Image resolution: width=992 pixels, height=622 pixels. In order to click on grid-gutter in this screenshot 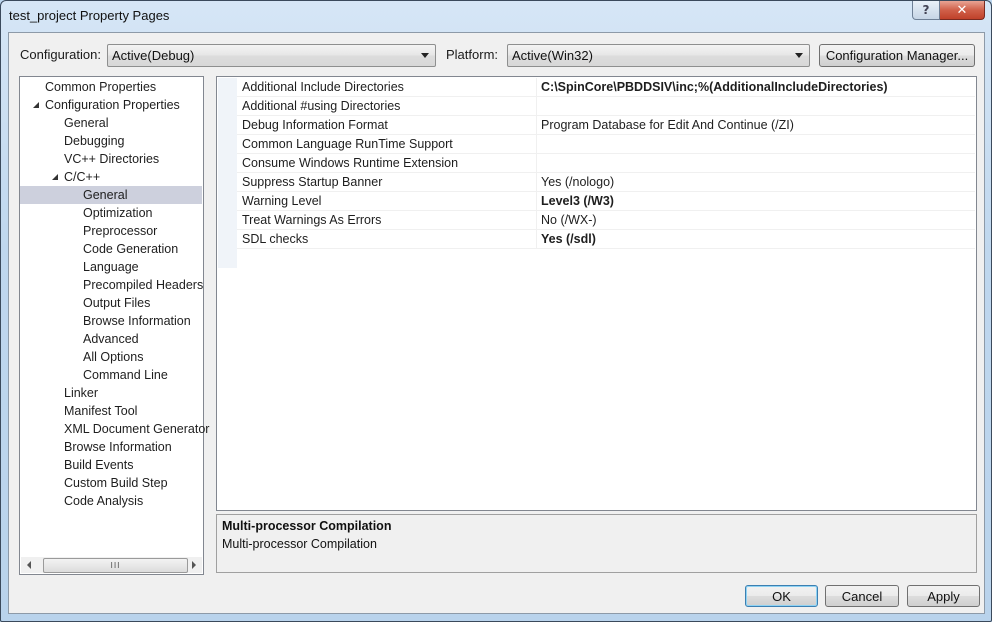, I will do `click(227, 173)`.